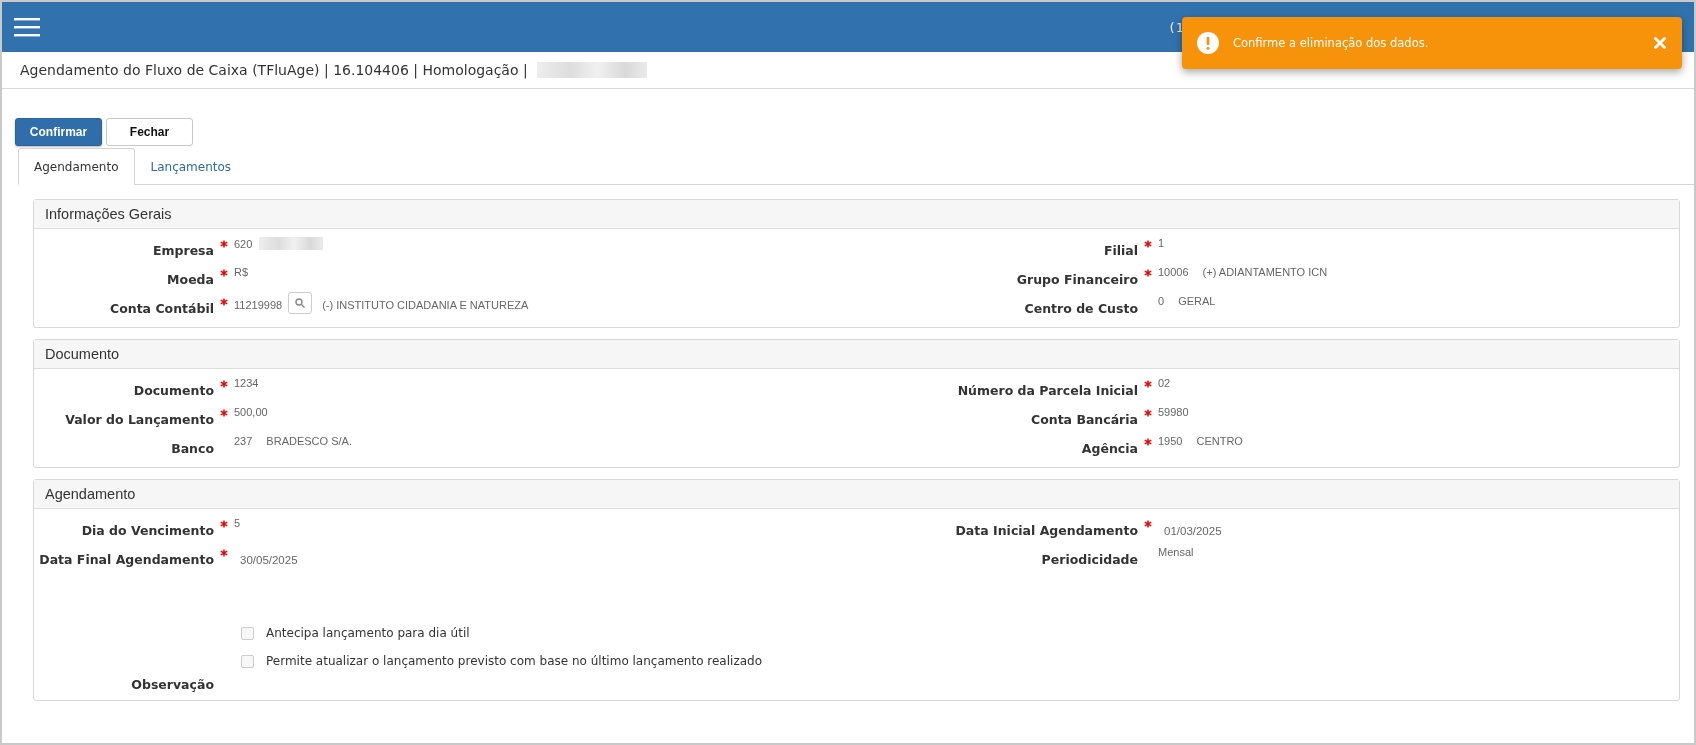 This screenshot has height=745, width=1696. What do you see at coordinates (1164, 383) in the screenshot?
I see `field-value: 02` at bounding box center [1164, 383].